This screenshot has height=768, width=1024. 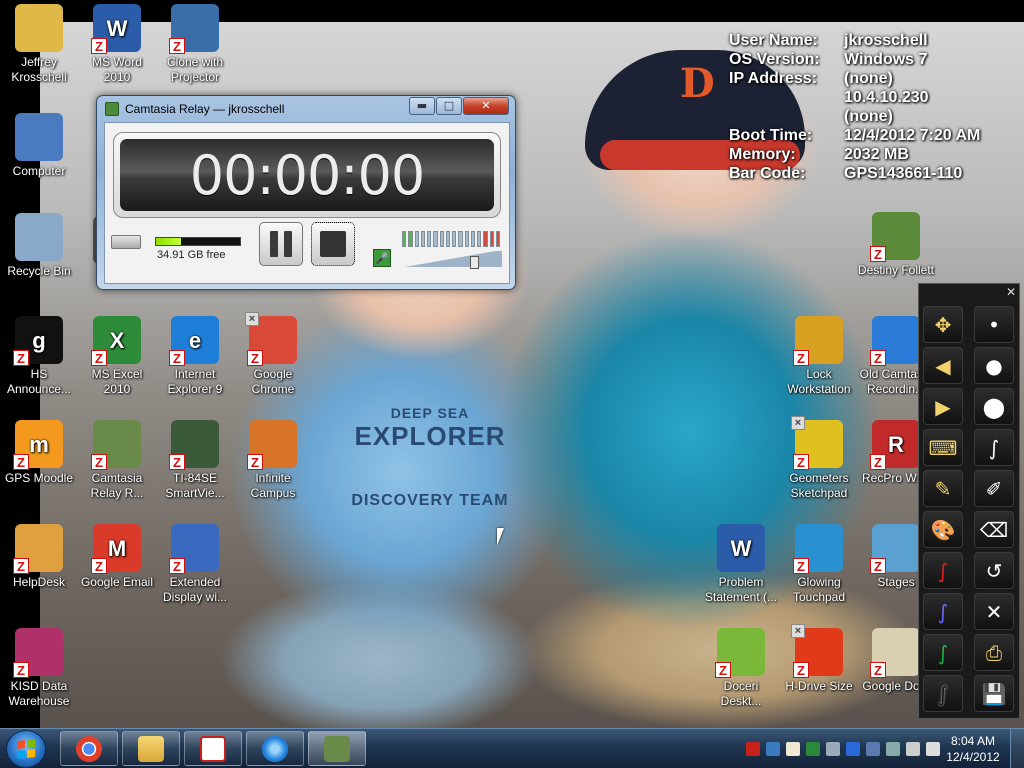 What do you see at coordinates (886, 59) in the screenshot?
I see `sysinfo-value: Windows 7` at bounding box center [886, 59].